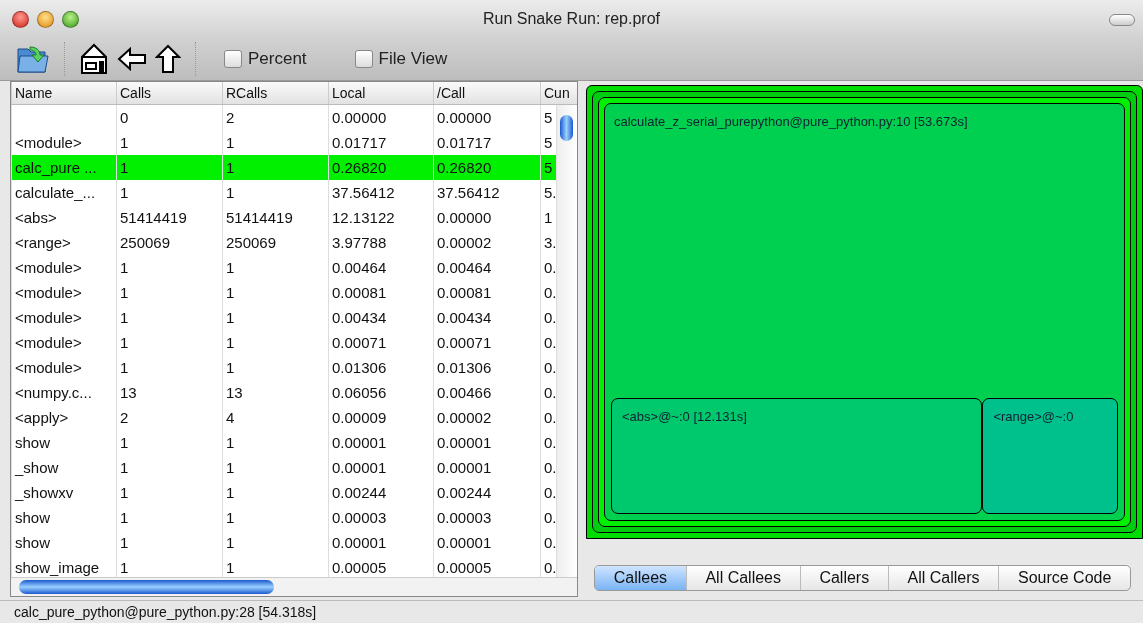 This screenshot has height=623, width=1143. Describe the element at coordinates (380, 392) in the screenshot. I see `table-cell: 0.06056` at that location.